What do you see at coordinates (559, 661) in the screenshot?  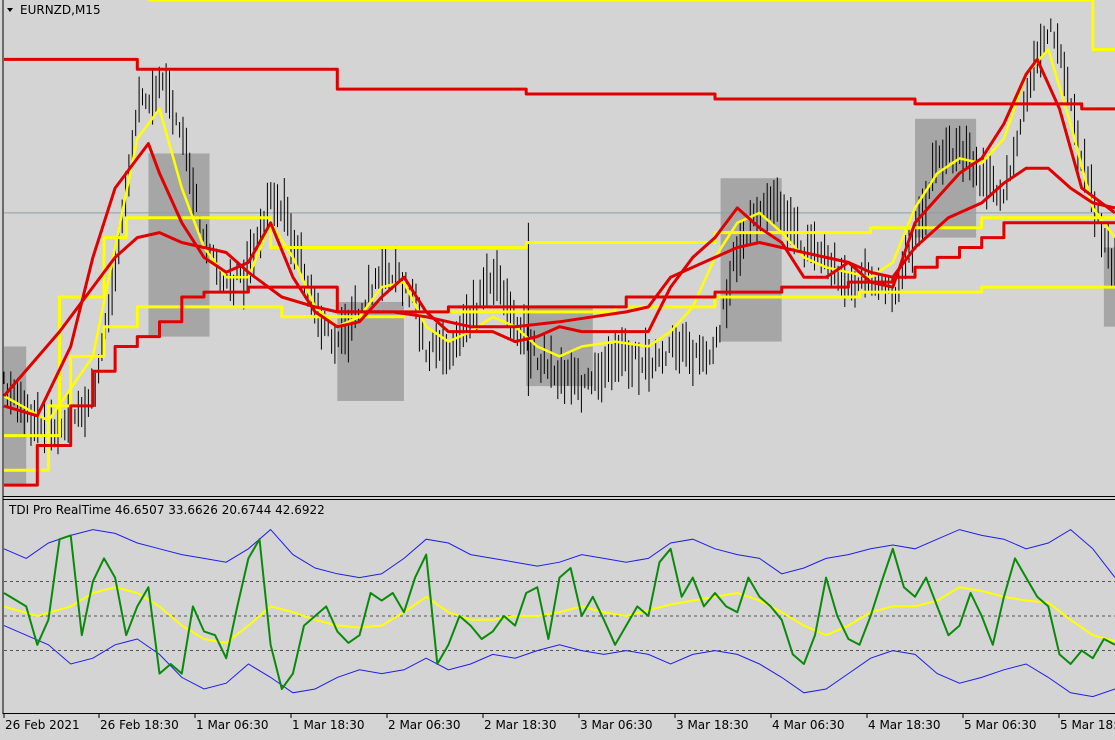 I see `tdi-lower-band` at bounding box center [559, 661].